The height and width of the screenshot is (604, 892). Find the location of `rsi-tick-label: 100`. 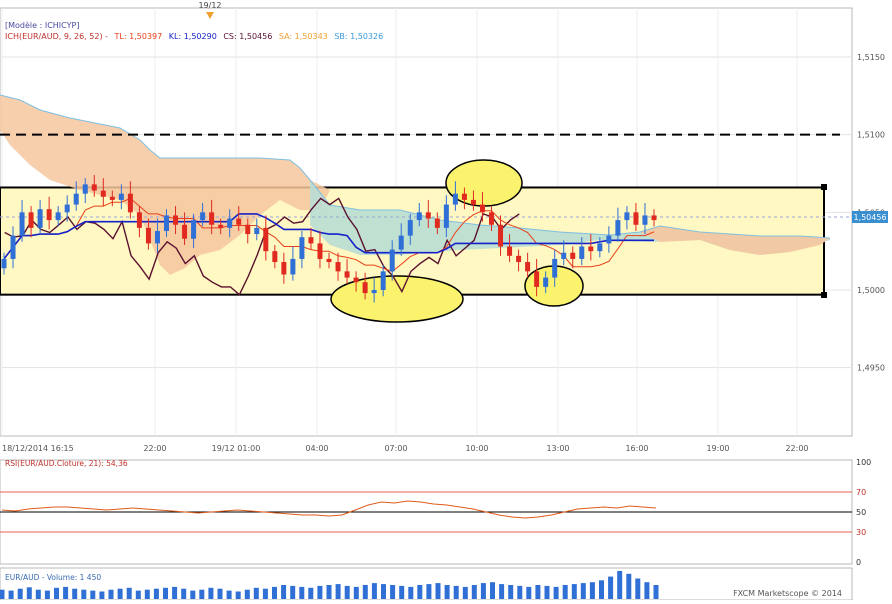

rsi-tick-label: 100 is located at coordinates (863, 462).